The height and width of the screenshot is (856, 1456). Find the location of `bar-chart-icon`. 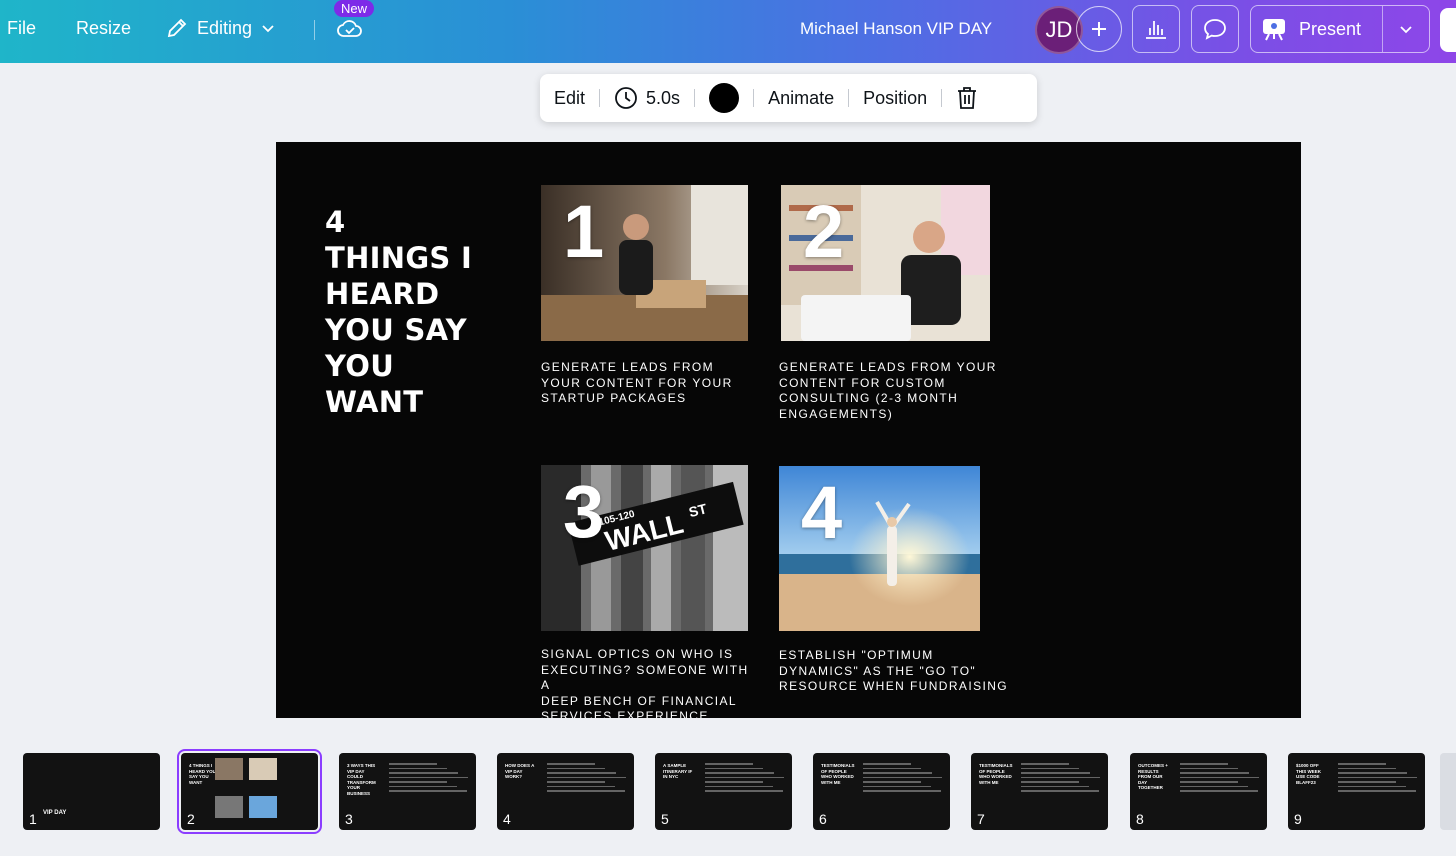

bar-chart-icon is located at coordinates (1156, 30).